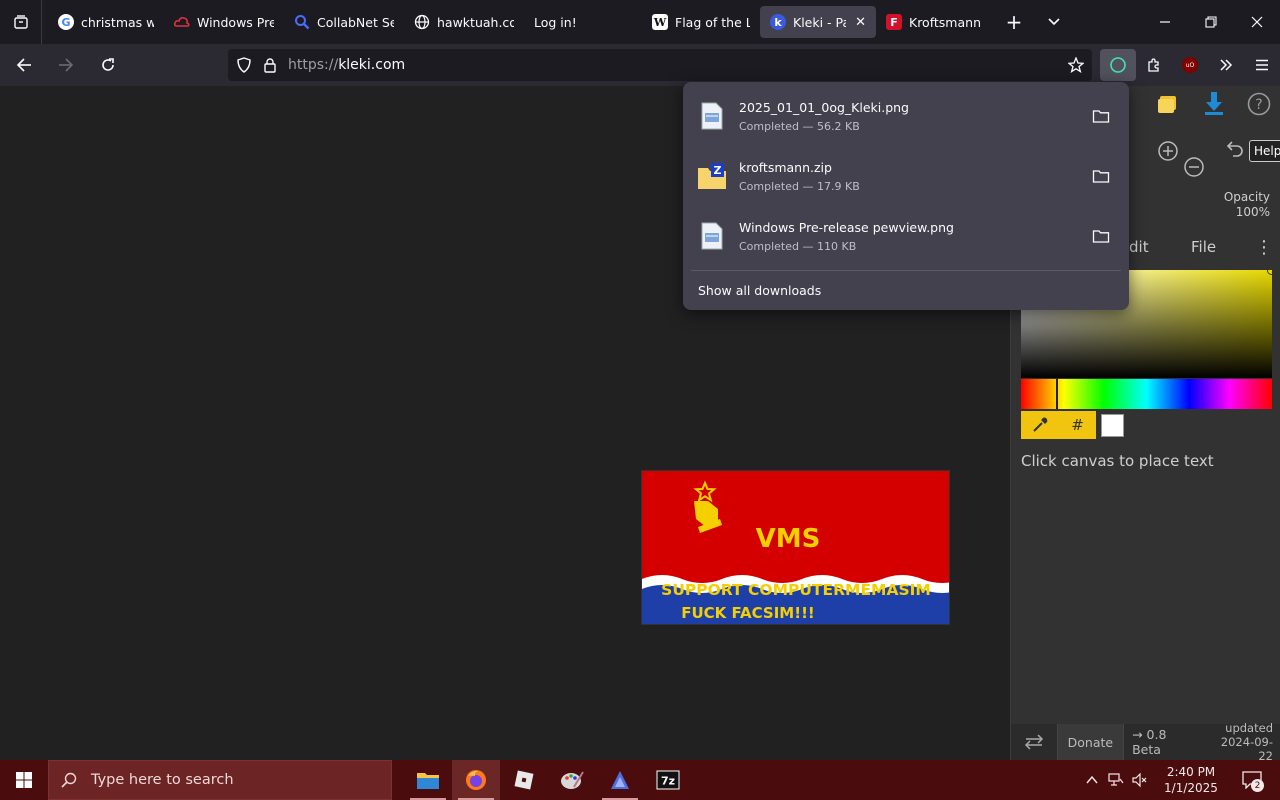 The width and height of the screenshot is (1280, 800). What do you see at coordinates (1226, 65) in the screenshot?
I see `more-tools-button` at bounding box center [1226, 65].